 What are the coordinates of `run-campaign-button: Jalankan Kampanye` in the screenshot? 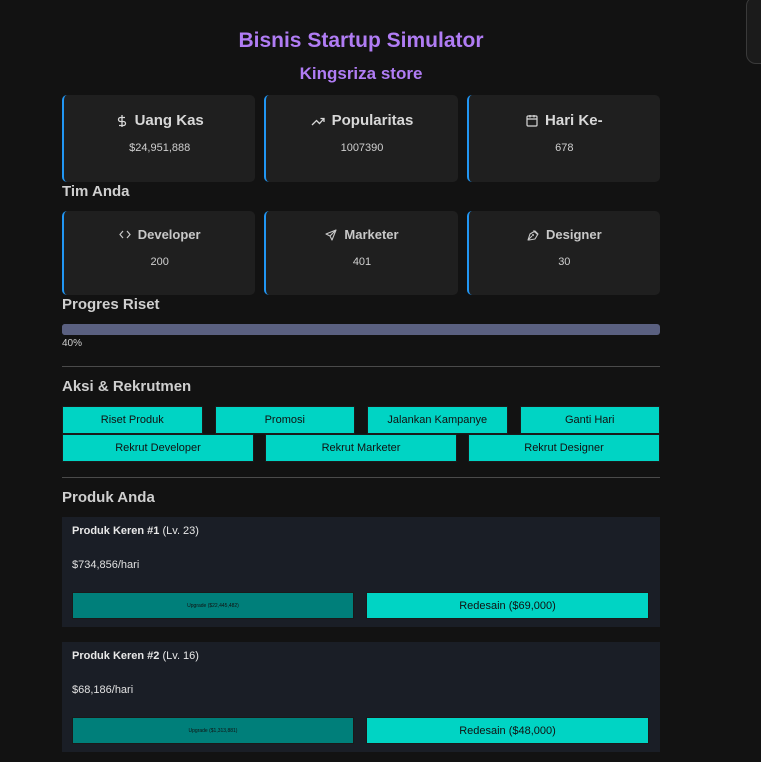 It's located at (437, 420).